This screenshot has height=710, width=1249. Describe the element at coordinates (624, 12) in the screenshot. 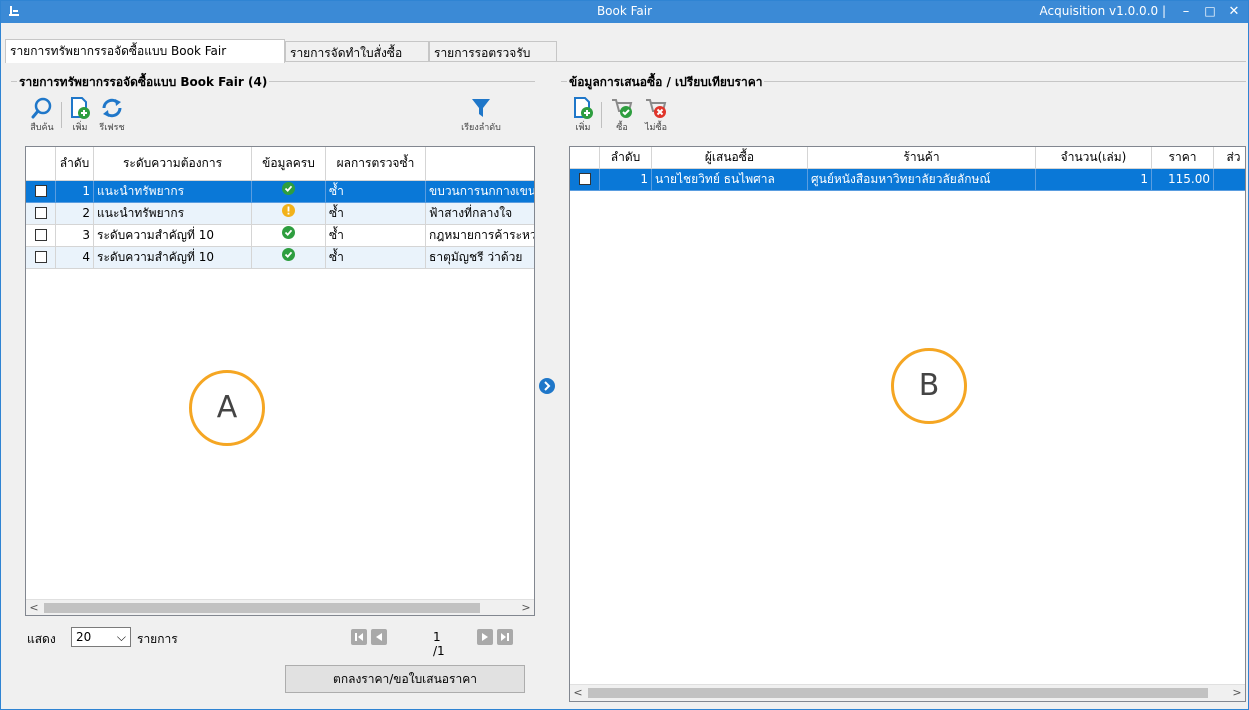

I see `title-bar: Book Fair Acquisition v1.0.0.0 | – □ ✕` at that location.